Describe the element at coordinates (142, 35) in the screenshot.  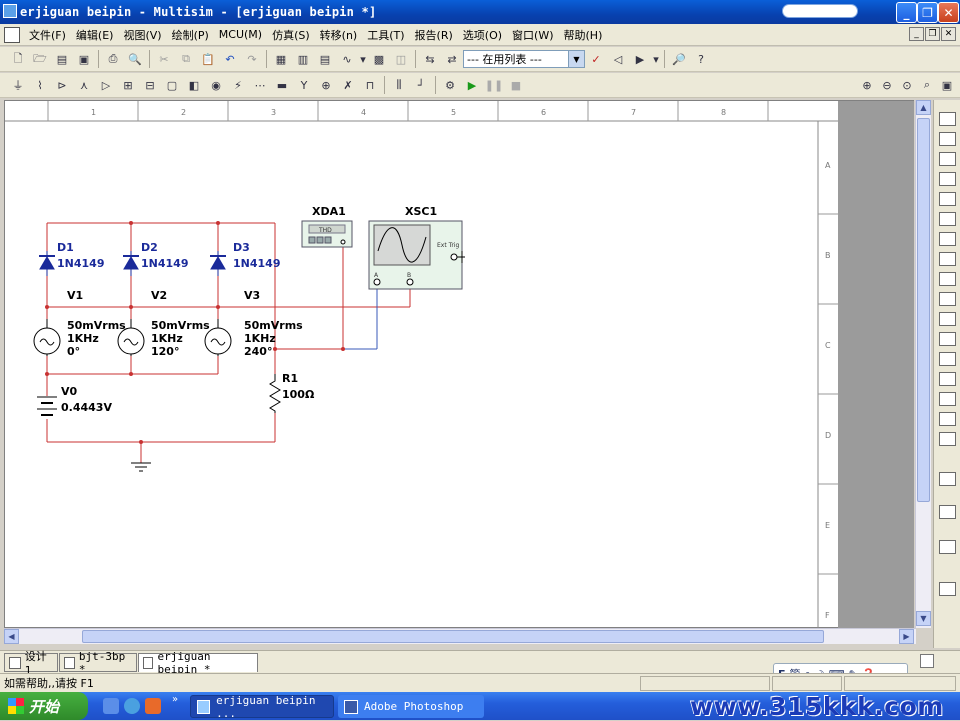
I see `menu-view: 视图(V)` at that location.